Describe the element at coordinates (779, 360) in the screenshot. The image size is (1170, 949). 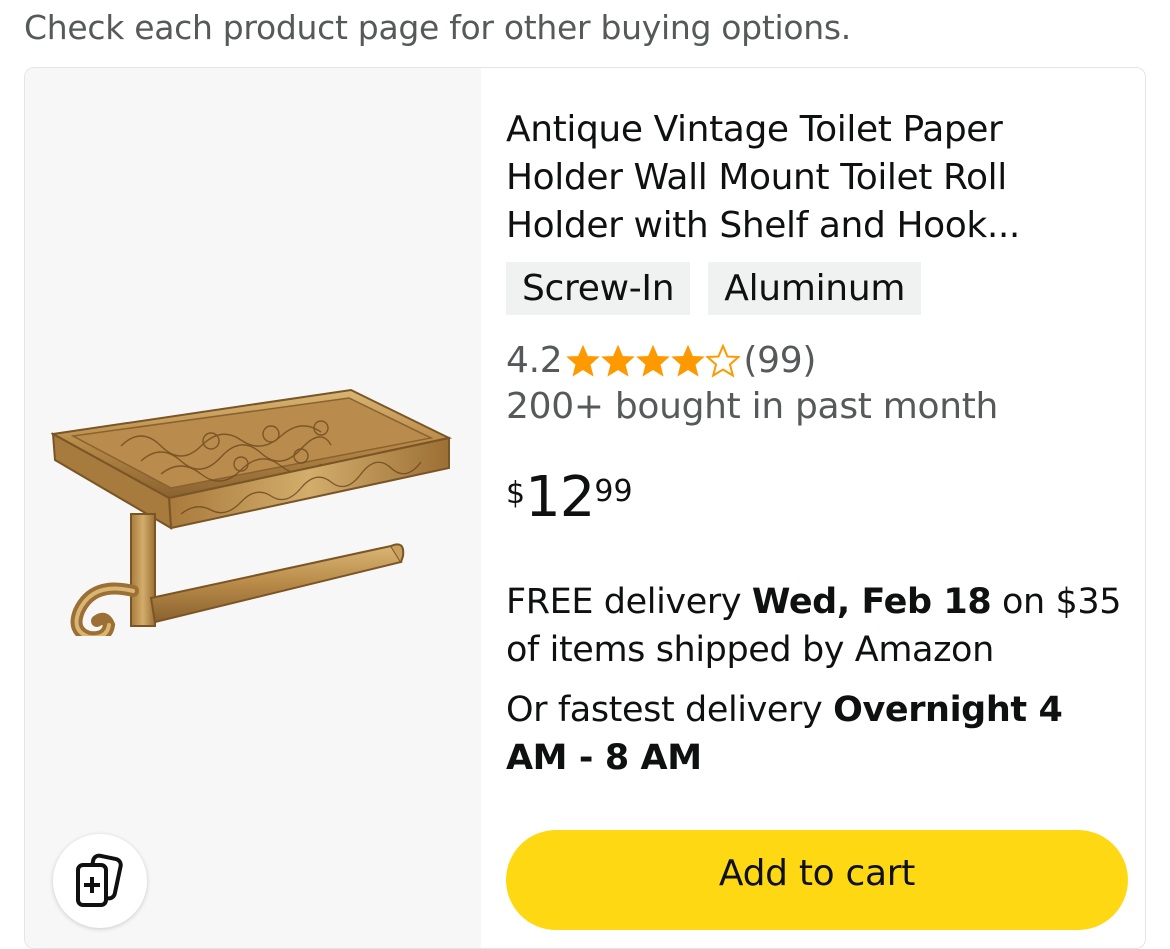
I see `rating-count: (99)` at that location.